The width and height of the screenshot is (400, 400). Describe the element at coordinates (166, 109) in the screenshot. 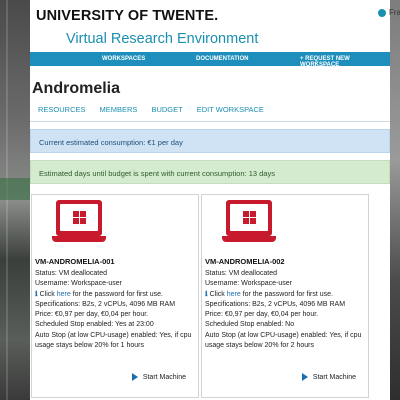

I see `tab-budget: BUDGET` at that location.